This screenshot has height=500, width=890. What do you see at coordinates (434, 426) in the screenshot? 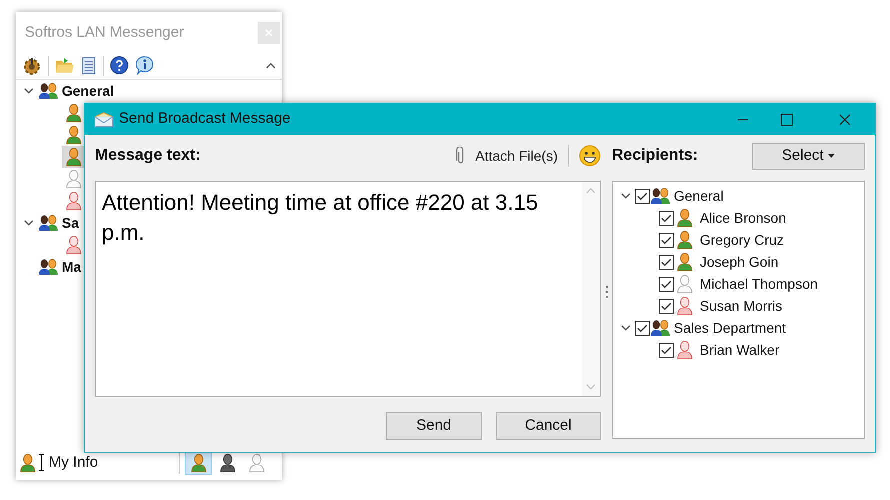
I see `send-button: Send` at bounding box center [434, 426].